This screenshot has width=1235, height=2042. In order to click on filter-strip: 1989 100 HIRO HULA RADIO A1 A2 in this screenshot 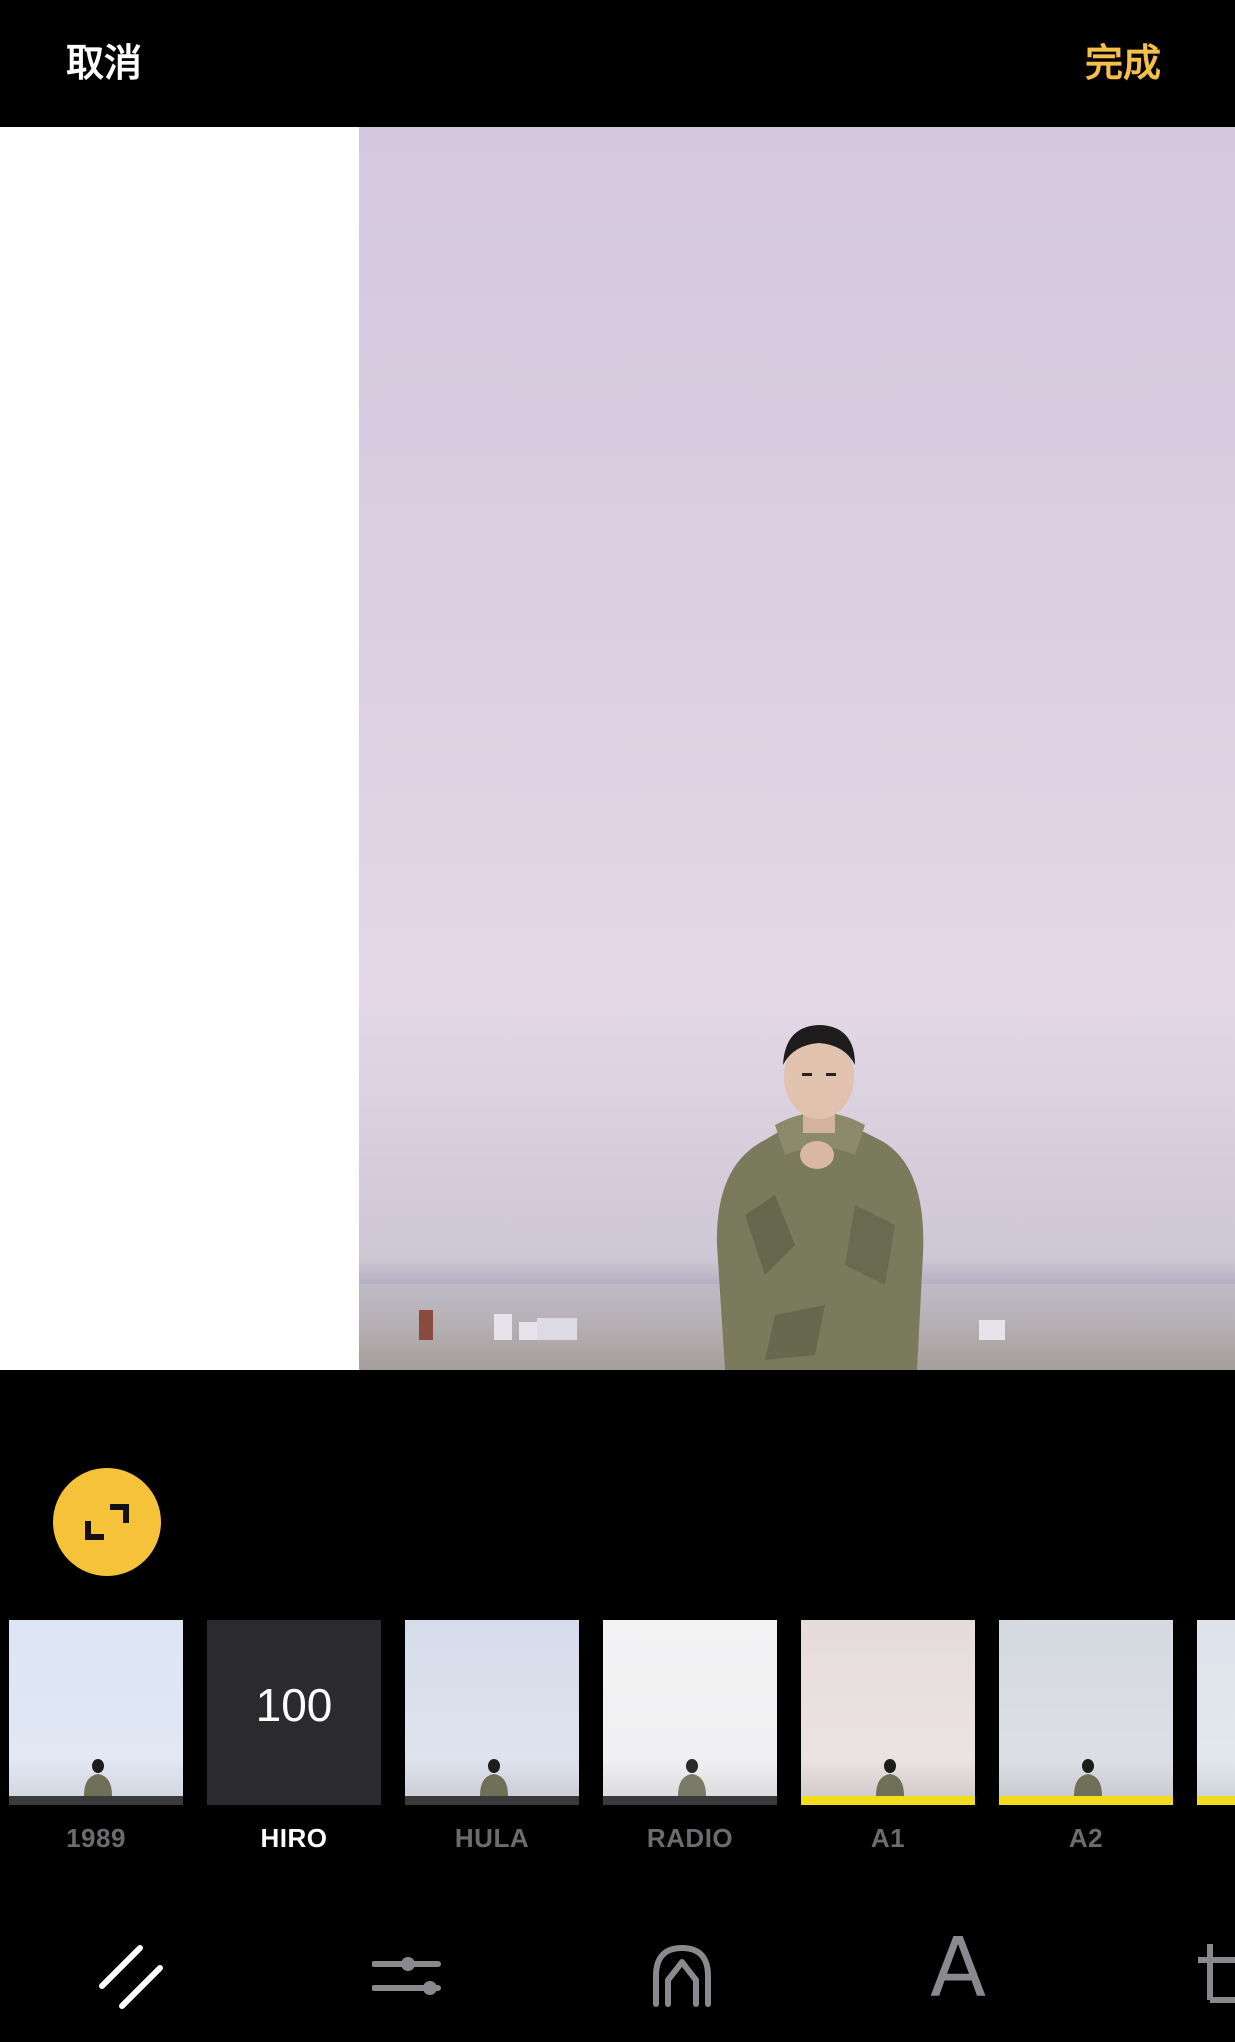, I will do `click(617, 1745)`.